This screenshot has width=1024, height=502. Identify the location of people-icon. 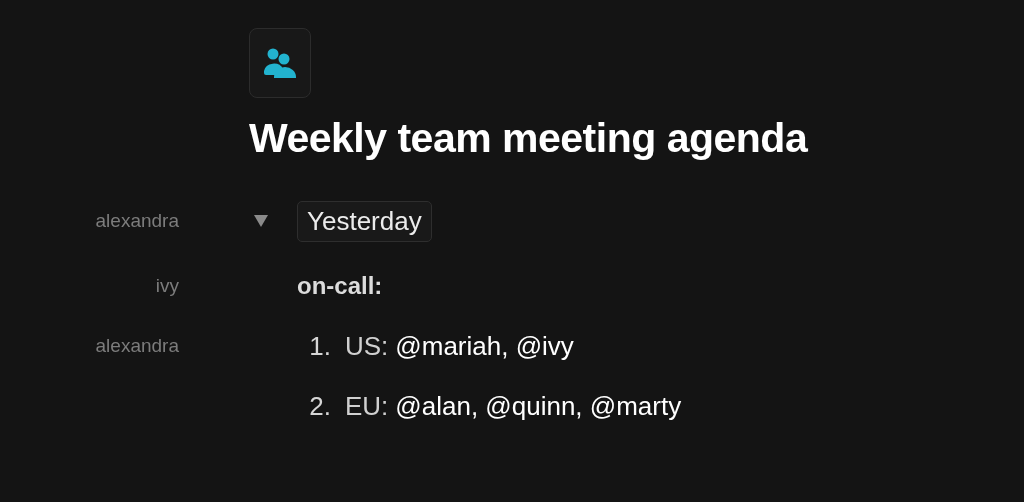
(280, 63).